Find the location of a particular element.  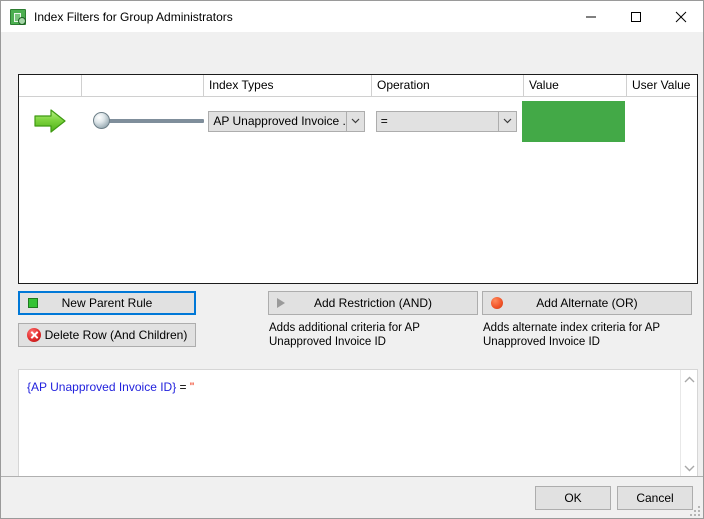

value-input is located at coordinates (574, 121).